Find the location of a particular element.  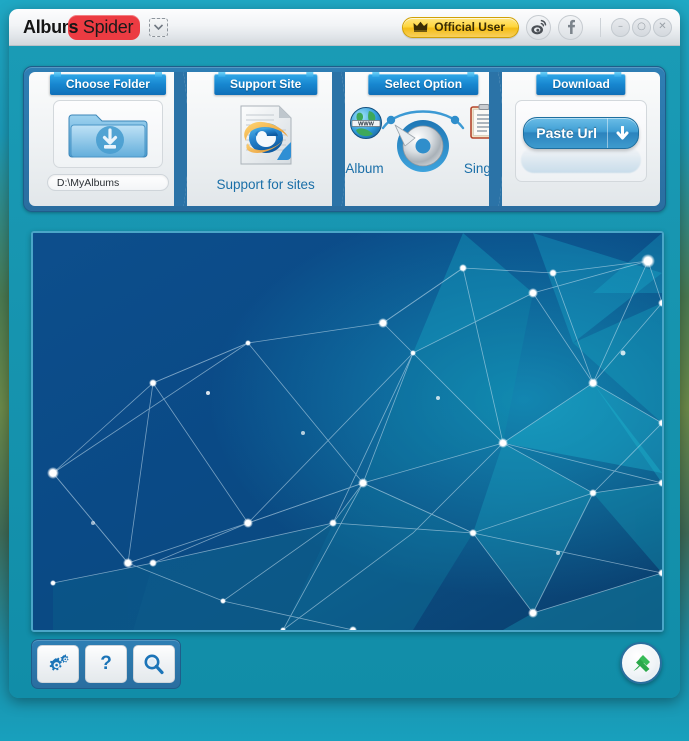

option-dial-area: WWW Album Single is located at coordinates (424, 143).